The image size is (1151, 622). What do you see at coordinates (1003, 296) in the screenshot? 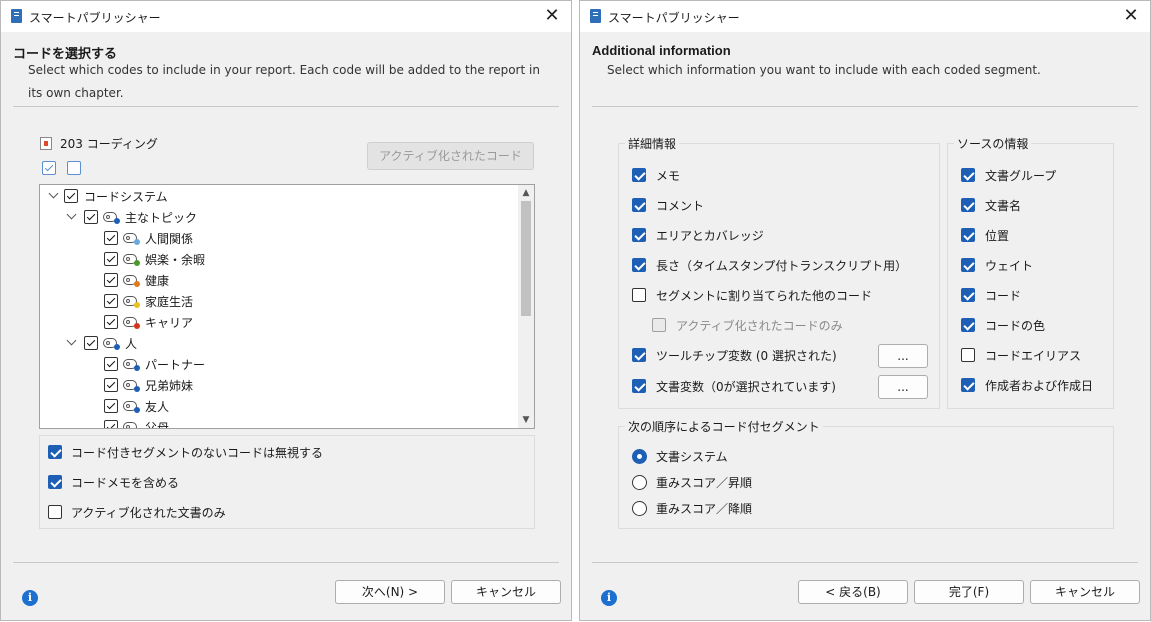
I see `code-label: コード` at bounding box center [1003, 296].